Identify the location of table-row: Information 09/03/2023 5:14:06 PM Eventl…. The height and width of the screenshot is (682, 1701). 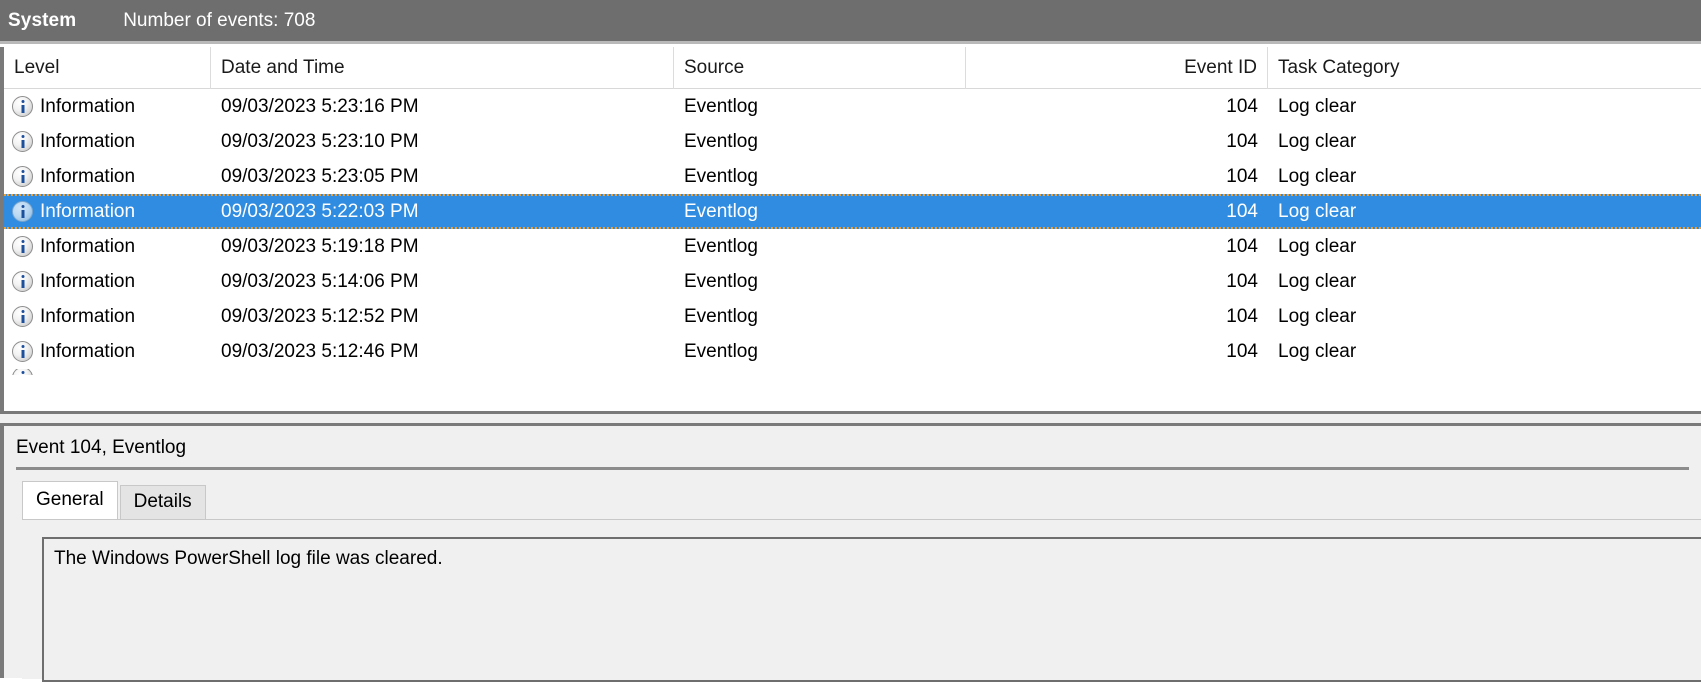
(852, 281).